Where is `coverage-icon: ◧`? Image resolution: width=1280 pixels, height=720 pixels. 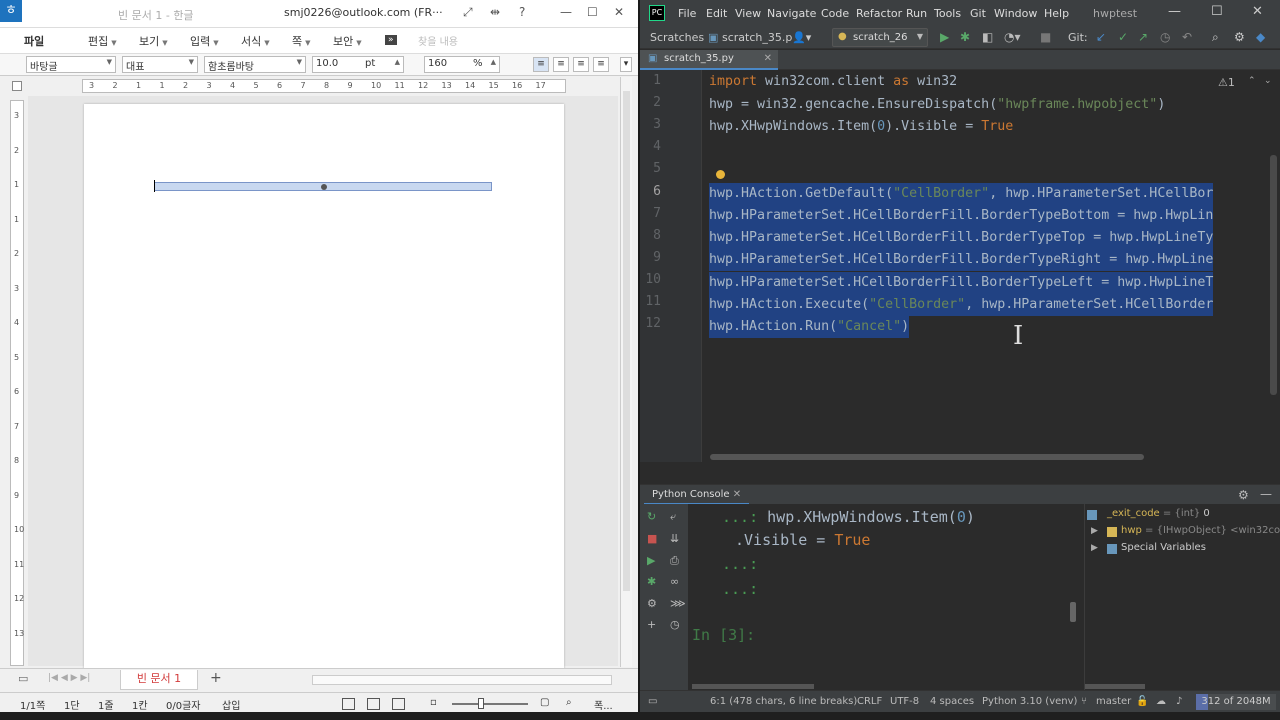 coverage-icon: ◧ is located at coordinates (987, 37).